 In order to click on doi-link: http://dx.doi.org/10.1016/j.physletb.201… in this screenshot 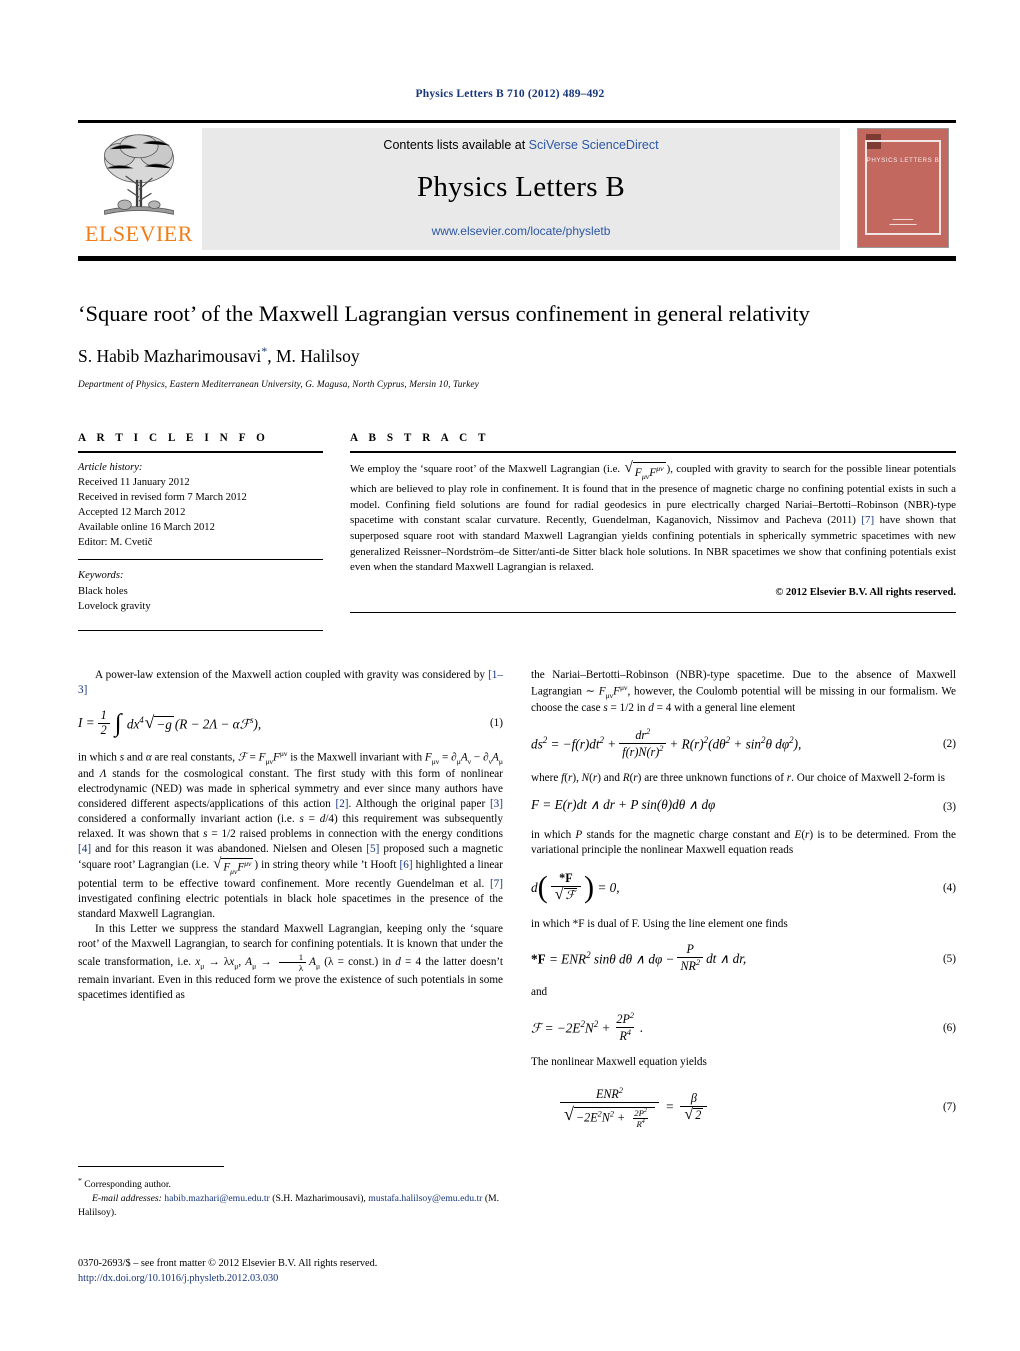, I will do `click(328, 1278)`.